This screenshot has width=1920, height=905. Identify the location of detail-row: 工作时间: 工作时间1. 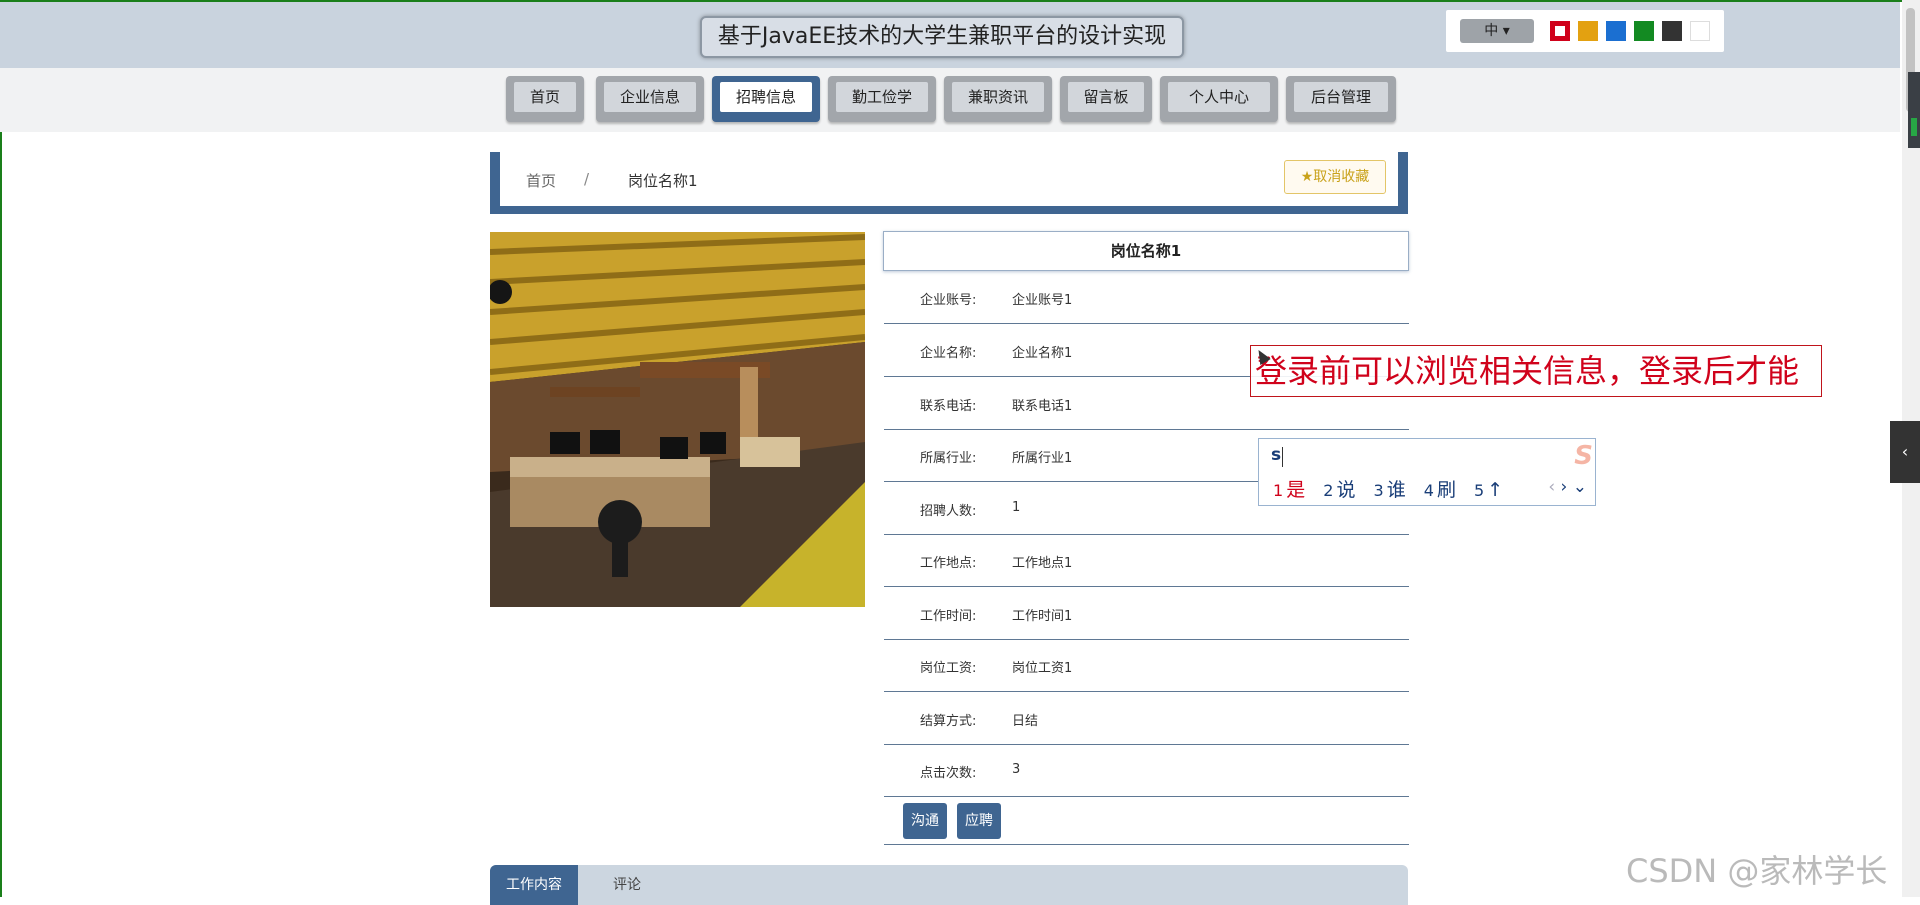
(1146, 613).